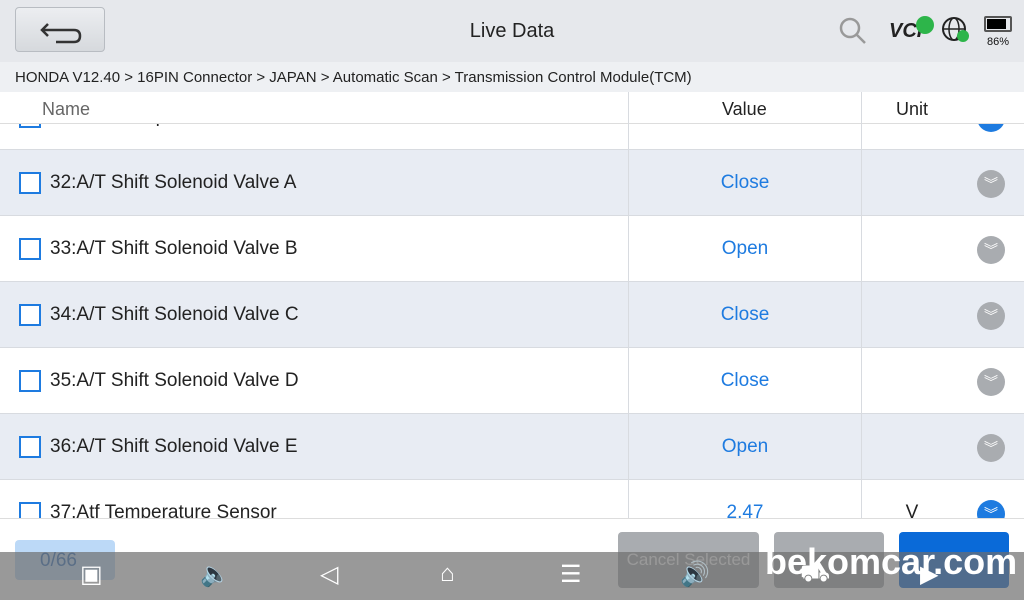  Describe the element at coordinates (512, 381) in the screenshot. I see `table-row: 35:A/T Shift Solenoid Valve D Close ︾` at that location.